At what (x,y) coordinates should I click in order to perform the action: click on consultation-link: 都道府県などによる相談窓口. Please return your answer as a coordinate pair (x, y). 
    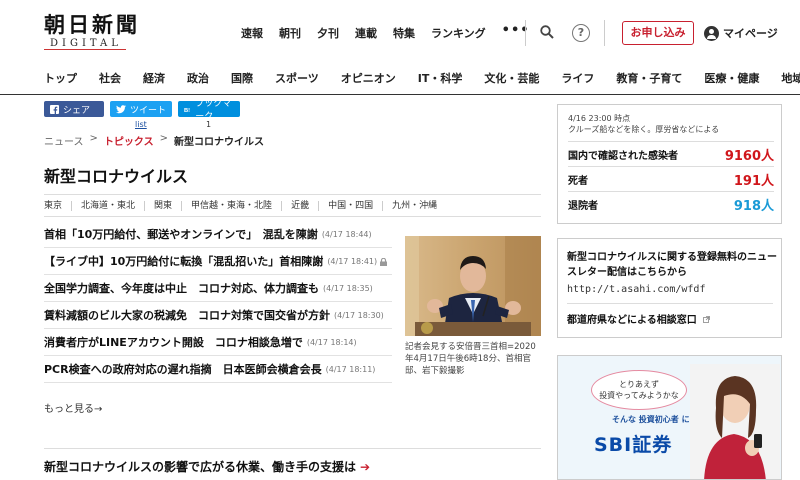
    Looking at the image, I should click on (639, 318).